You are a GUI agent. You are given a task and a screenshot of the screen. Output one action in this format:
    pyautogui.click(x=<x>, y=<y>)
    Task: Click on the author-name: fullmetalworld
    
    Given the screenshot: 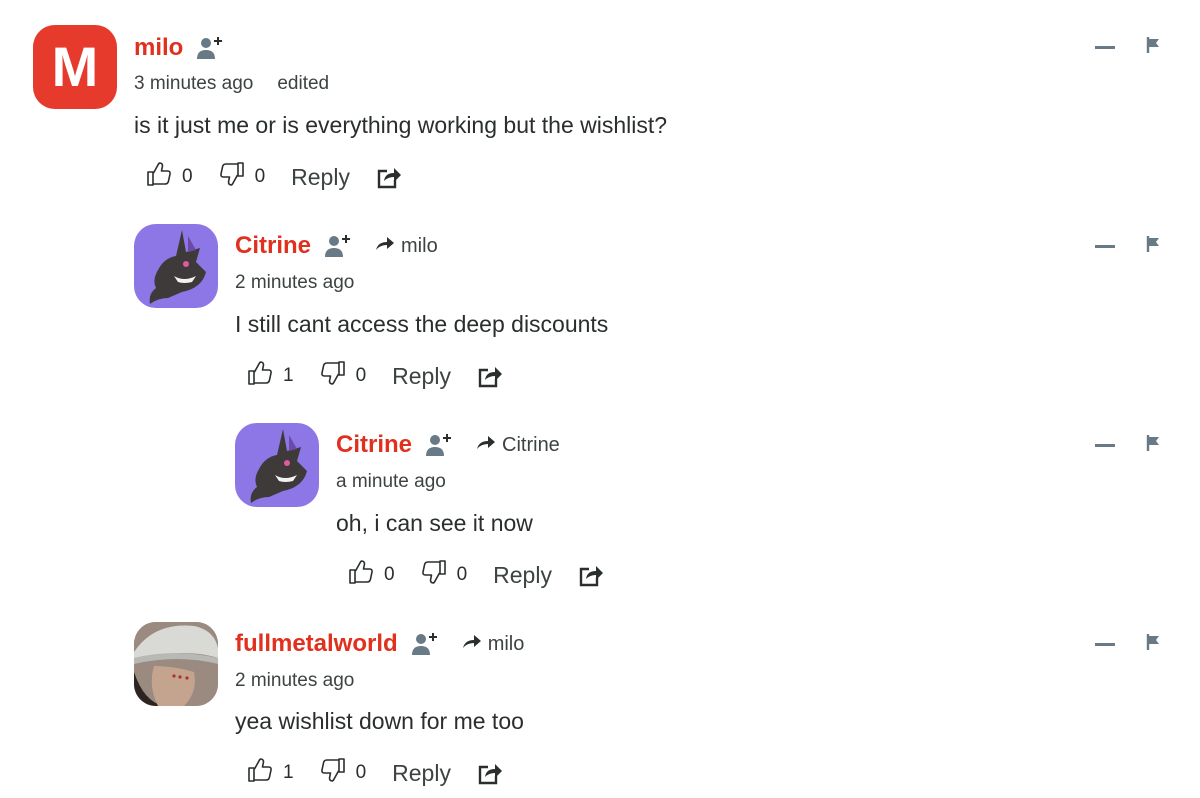 What is the action you would take?
    pyautogui.click(x=316, y=644)
    